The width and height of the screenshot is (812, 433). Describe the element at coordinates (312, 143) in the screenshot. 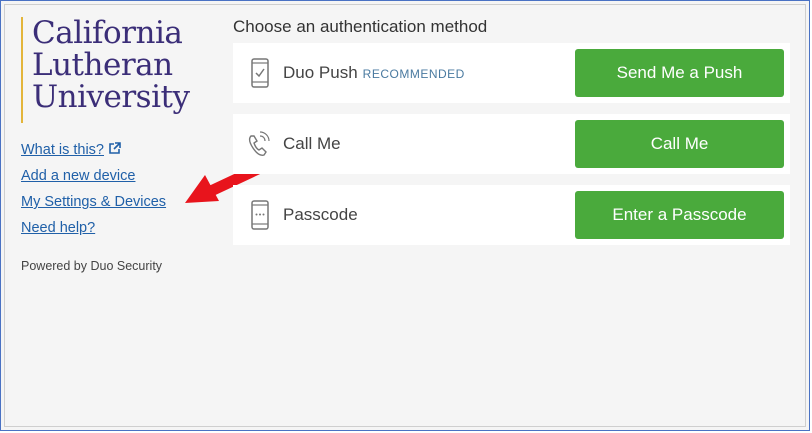

I see `call-me-label: Call Me` at that location.